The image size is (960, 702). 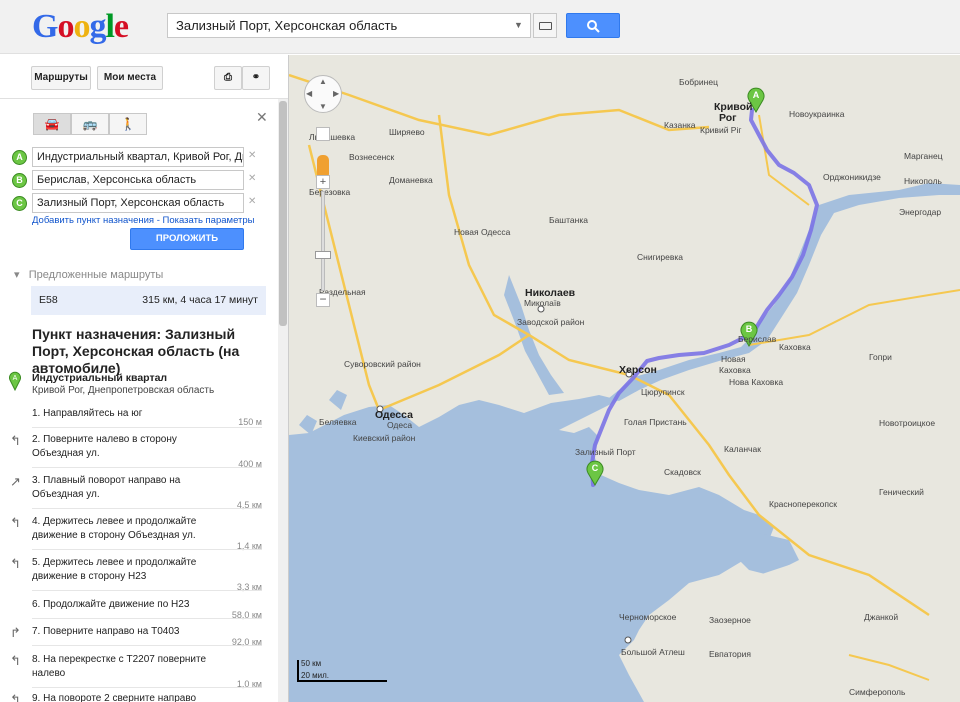 I want to click on car-icon: 🚘, so click(x=52, y=124).